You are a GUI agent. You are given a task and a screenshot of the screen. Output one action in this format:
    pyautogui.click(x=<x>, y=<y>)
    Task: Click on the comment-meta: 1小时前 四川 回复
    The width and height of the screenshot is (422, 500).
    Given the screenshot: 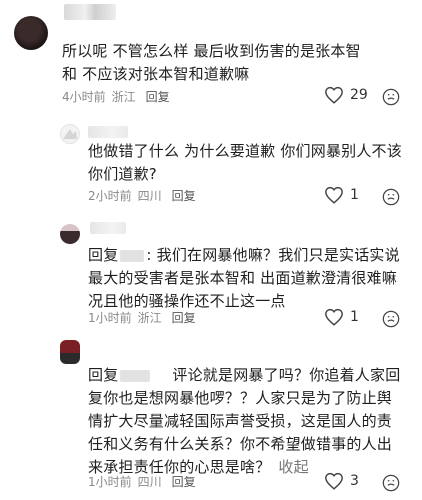 What is the action you would take?
    pyautogui.click(x=142, y=482)
    